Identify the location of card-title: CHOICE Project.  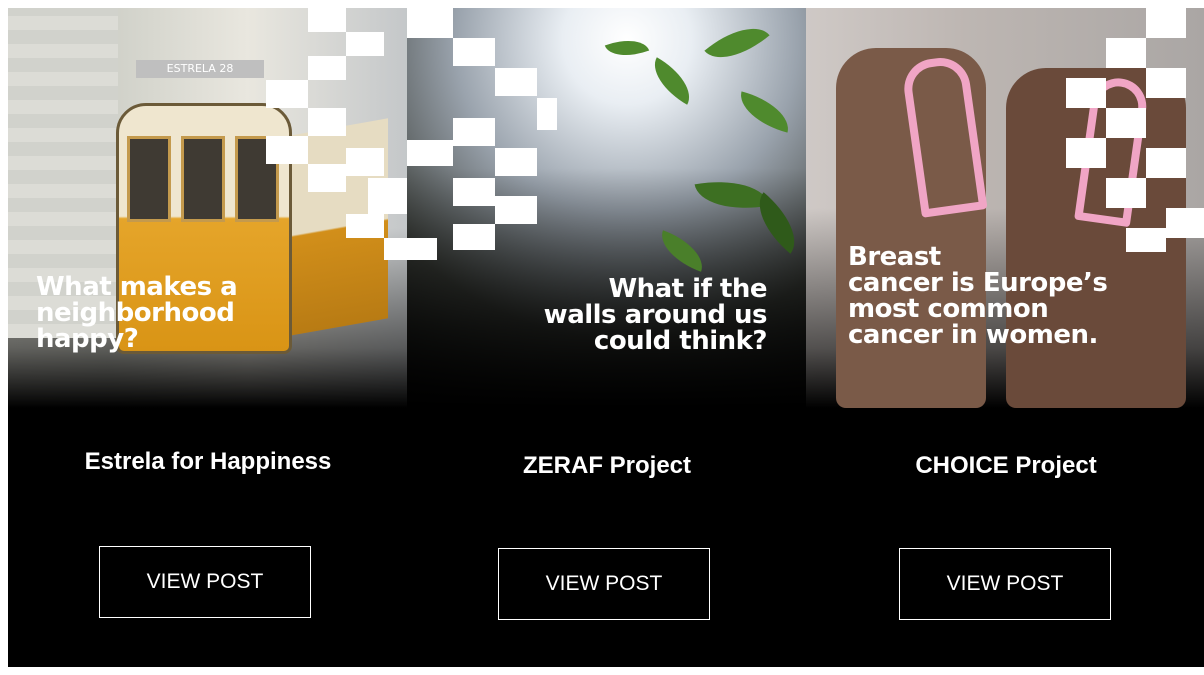
(1006, 465).